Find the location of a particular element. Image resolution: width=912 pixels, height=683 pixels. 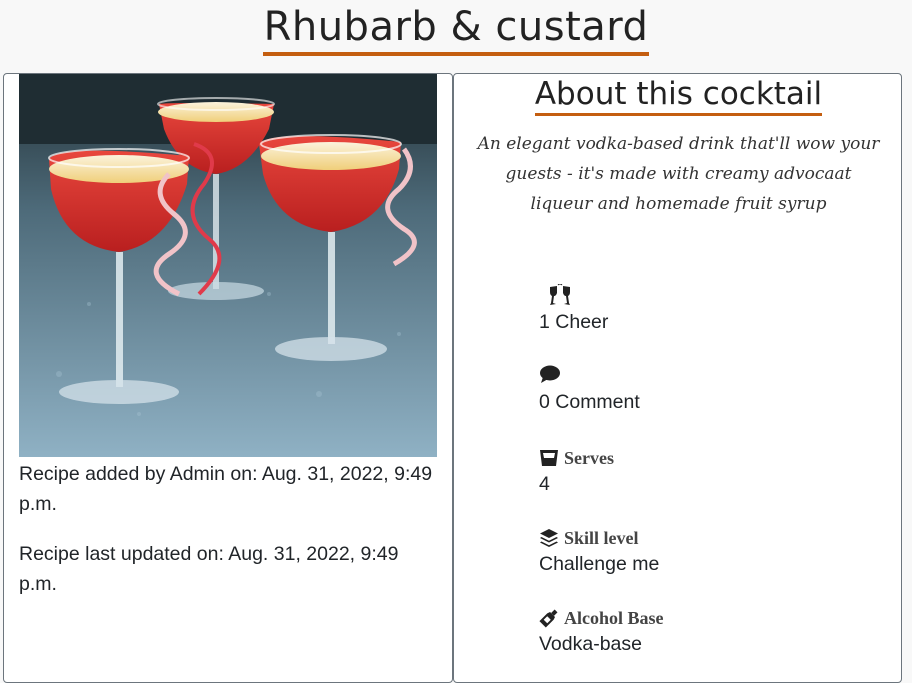

alcohol-label: Alcohol Base is located at coordinates (614, 617).